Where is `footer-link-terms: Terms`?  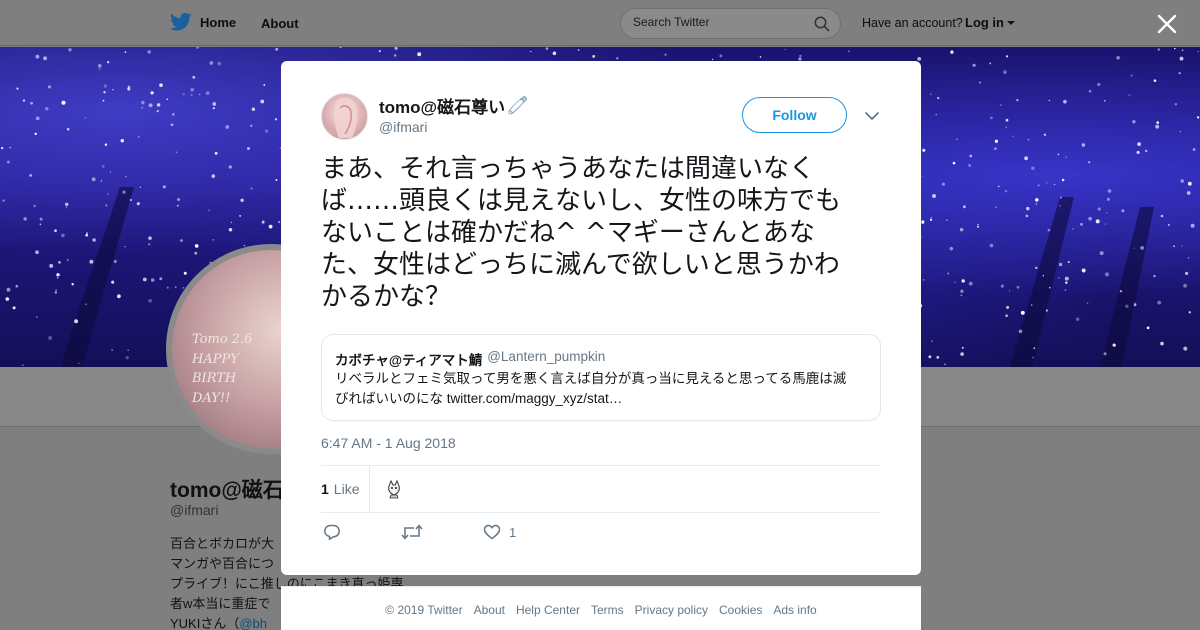
footer-link-terms: Terms is located at coordinates (607, 616).